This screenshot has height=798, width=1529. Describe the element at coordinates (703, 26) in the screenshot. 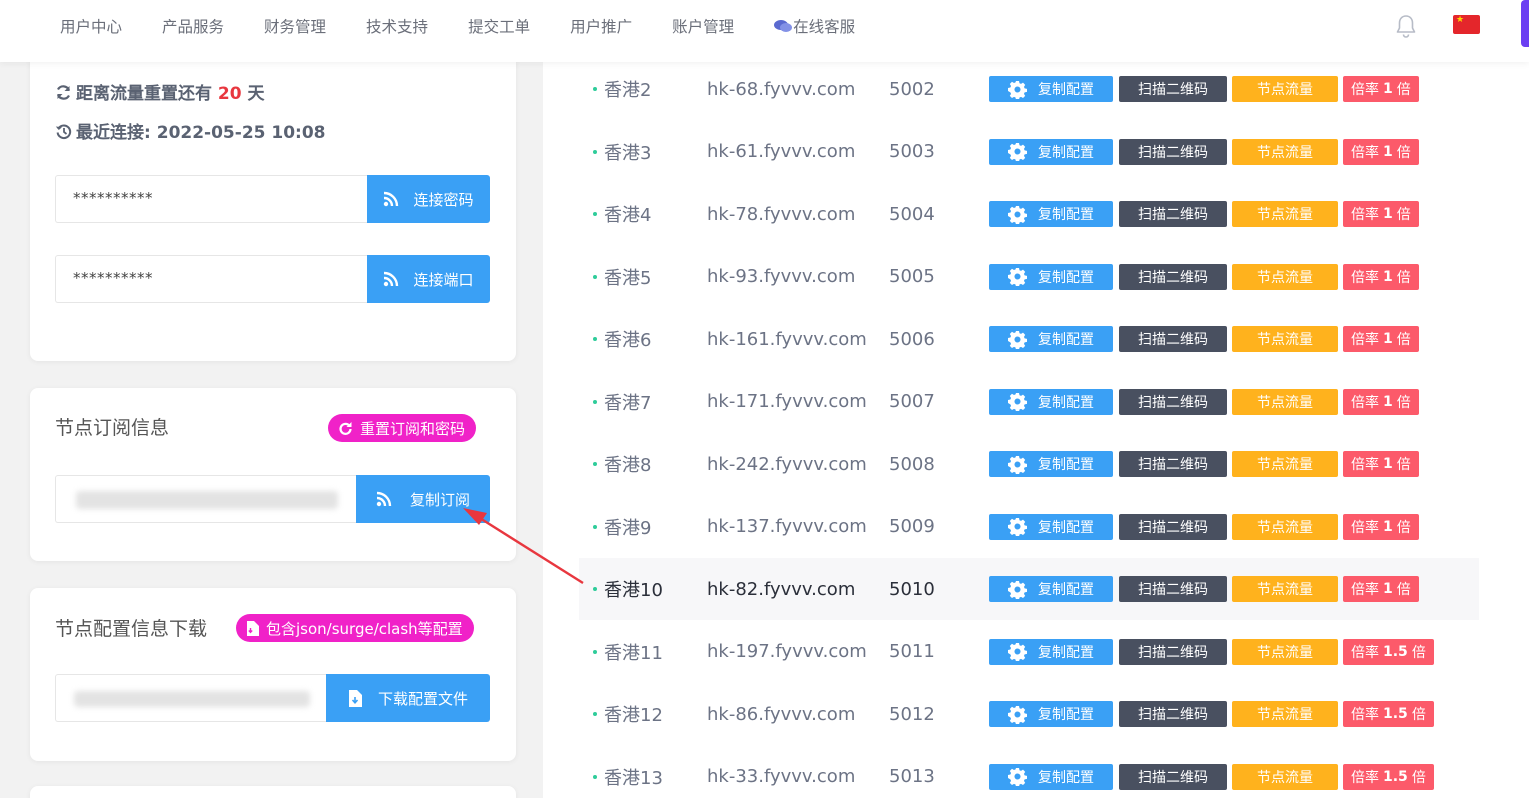

I see `nav-account: 账户管理` at that location.